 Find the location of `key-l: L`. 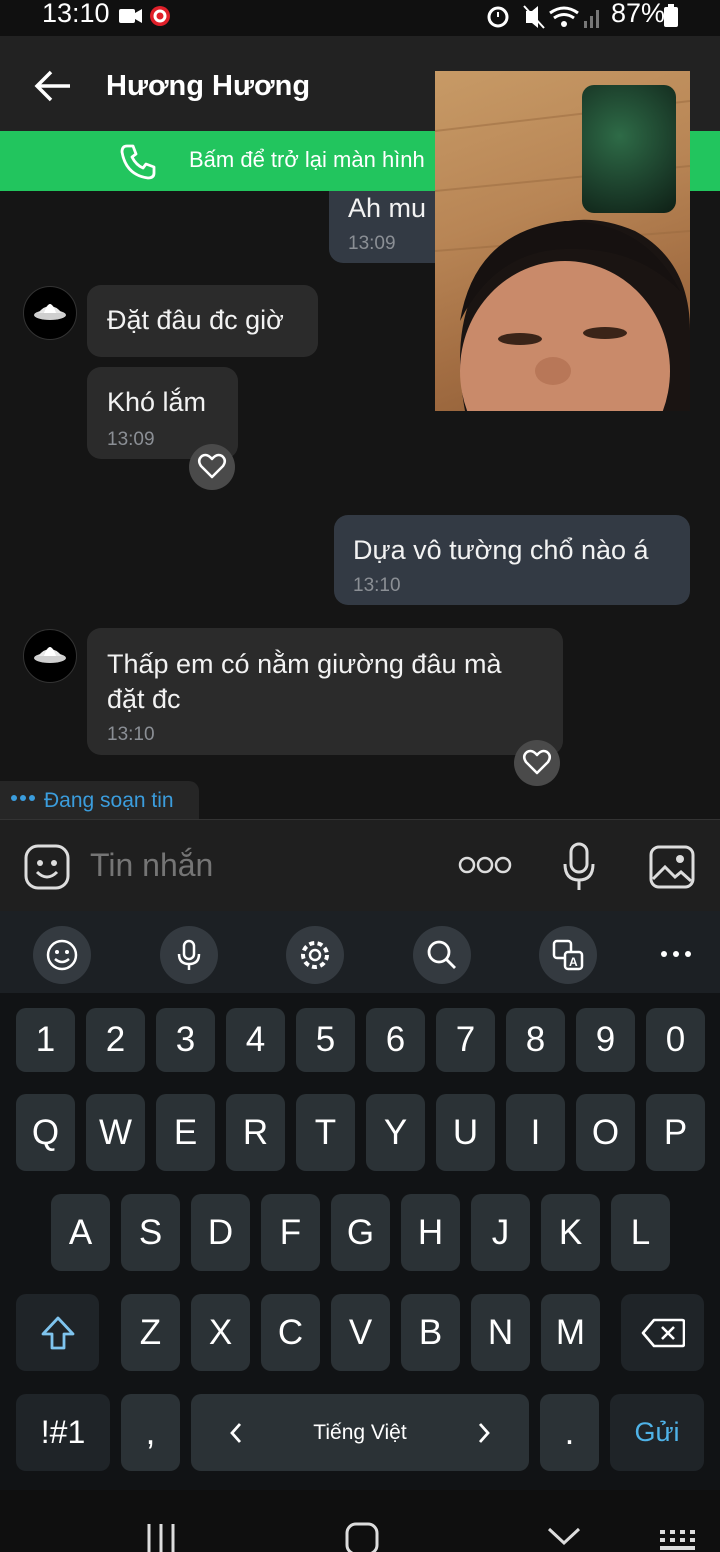

key-l: L is located at coordinates (640, 1232).